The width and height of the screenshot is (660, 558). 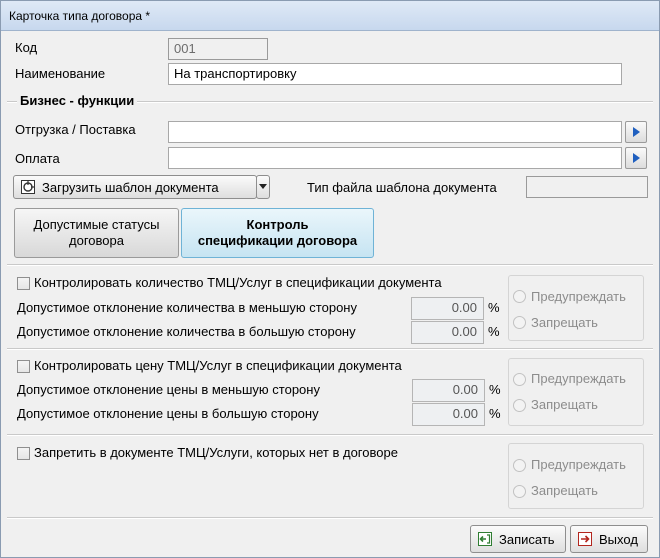 I want to click on absent-warn-label: Предупреждать, so click(x=578, y=464).